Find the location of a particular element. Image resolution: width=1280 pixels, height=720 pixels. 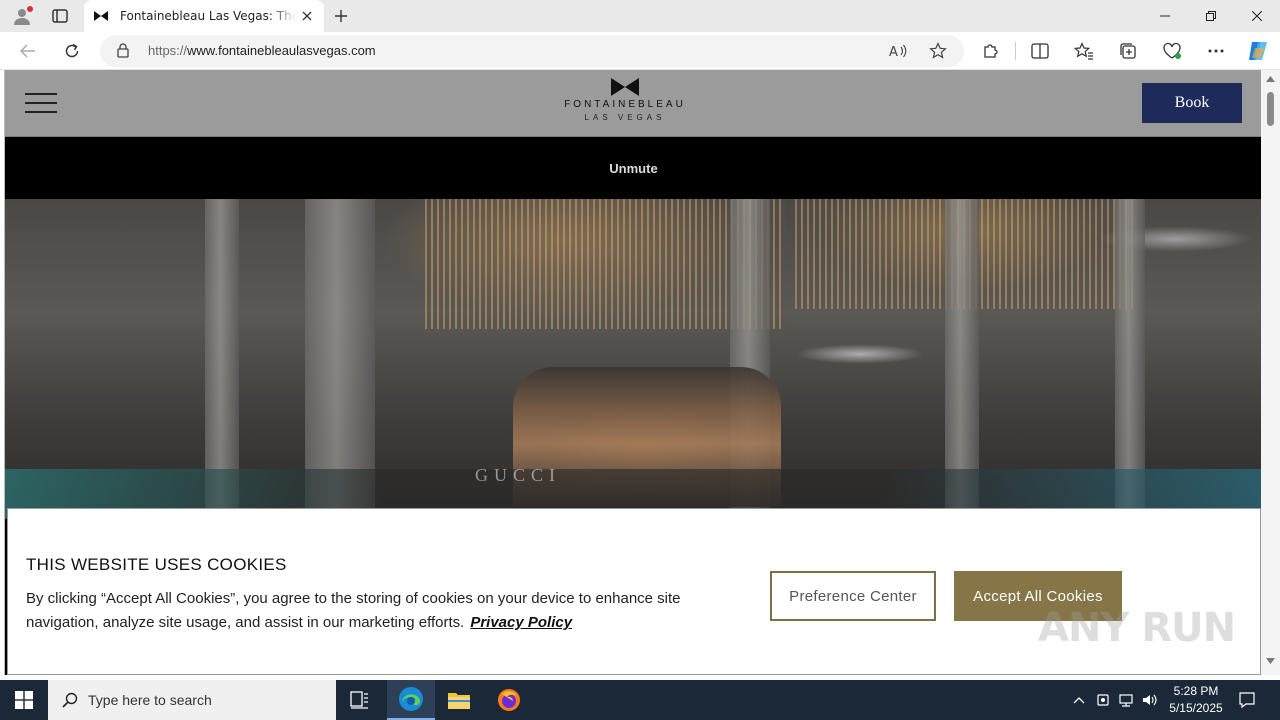

new-tab-button is located at coordinates (341, 16).